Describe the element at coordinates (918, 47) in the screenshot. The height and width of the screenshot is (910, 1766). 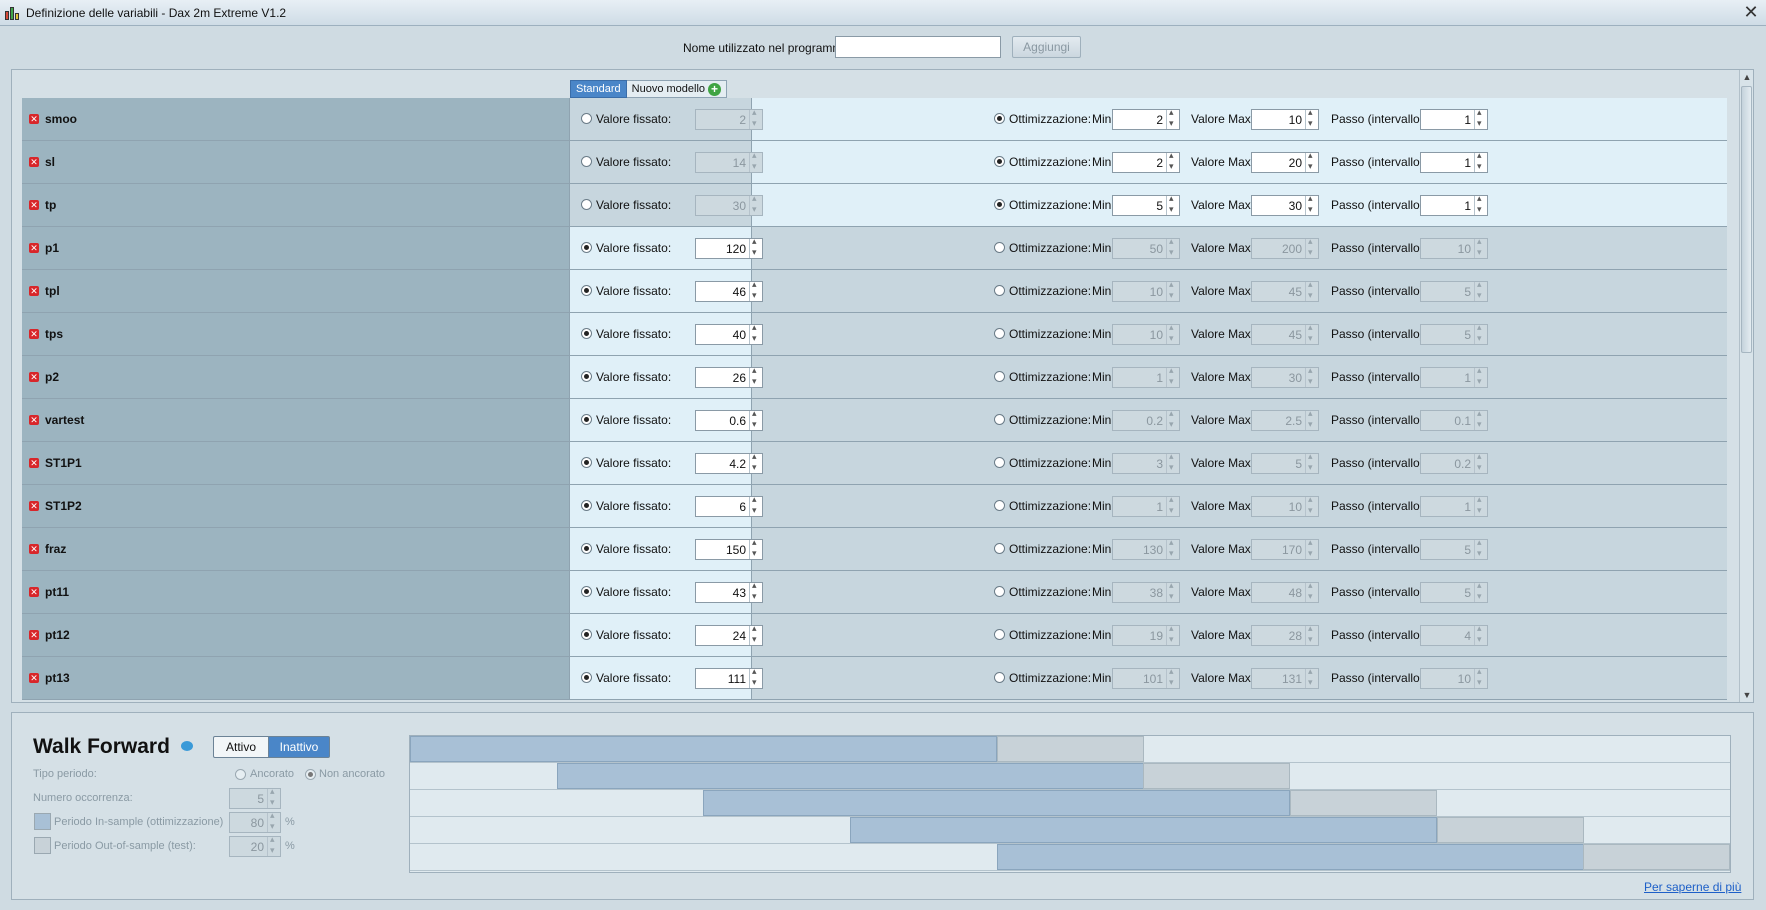
I see `variable-name-input` at that location.